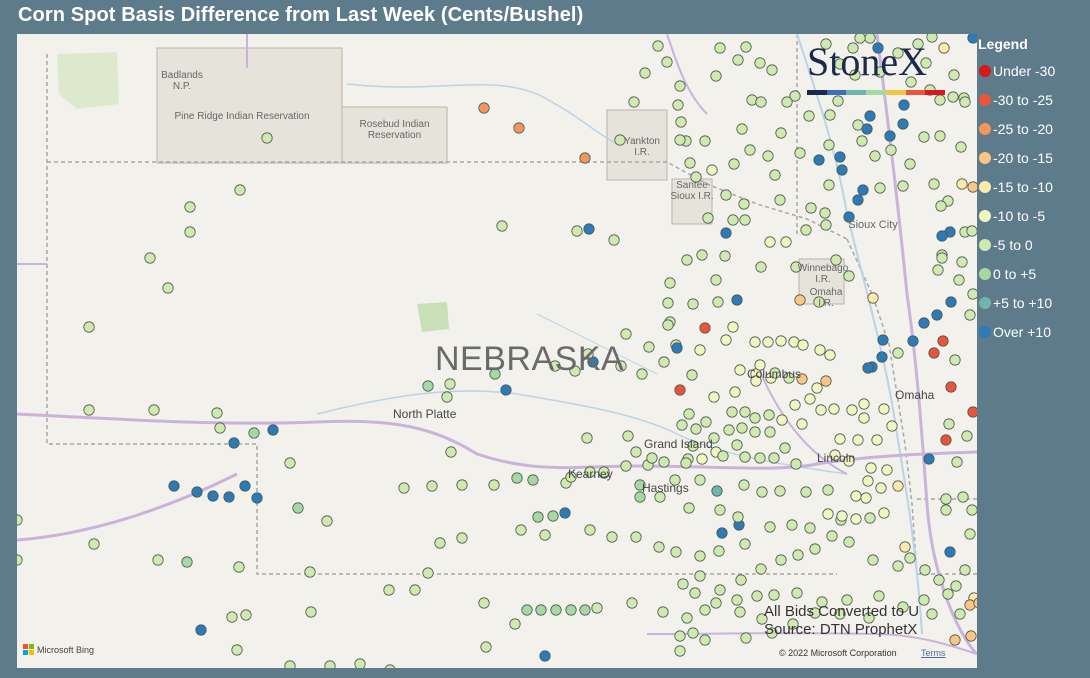 The height and width of the screenshot is (678, 1090). What do you see at coordinates (1034, 244) in the screenshot?
I see `legend-item: -5 to 0` at bounding box center [1034, 244].